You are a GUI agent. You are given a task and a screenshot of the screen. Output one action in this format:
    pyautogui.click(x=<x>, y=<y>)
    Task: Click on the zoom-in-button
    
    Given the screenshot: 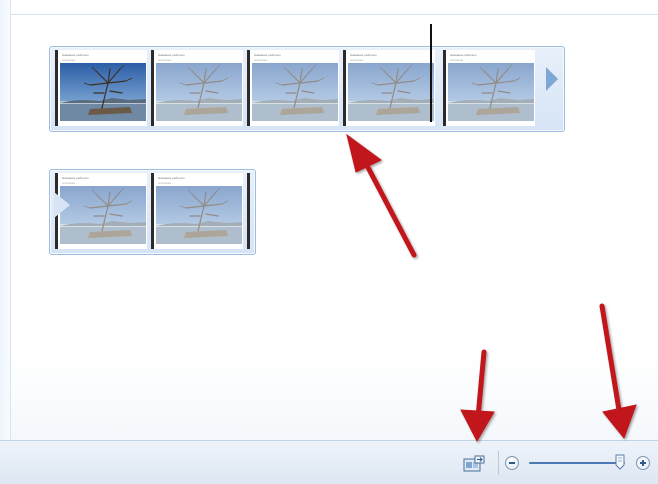 What is the action you would take?
    pyautogui.click(x=643, y=463)
    